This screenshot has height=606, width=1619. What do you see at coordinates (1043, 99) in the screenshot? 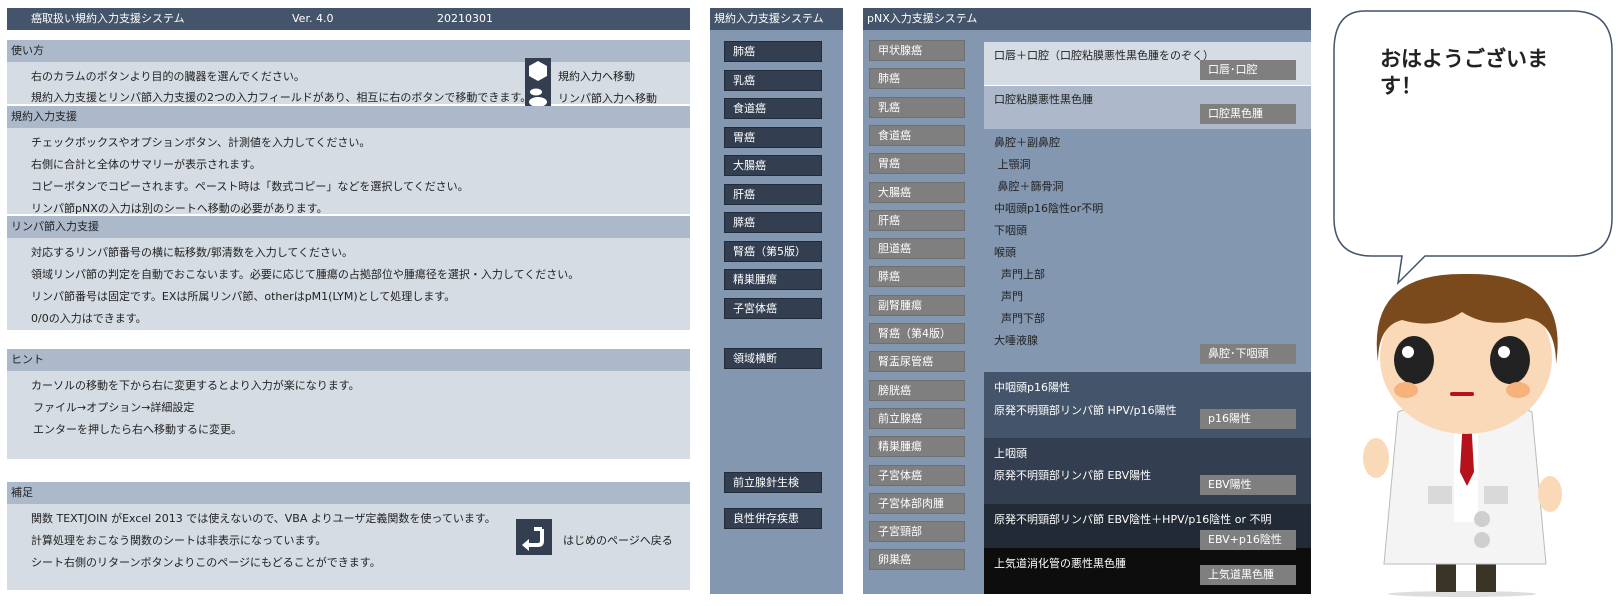
I see `mucosal-title: 口腔粘膜悪性黒色腫` at bounding box center [1043, 99].